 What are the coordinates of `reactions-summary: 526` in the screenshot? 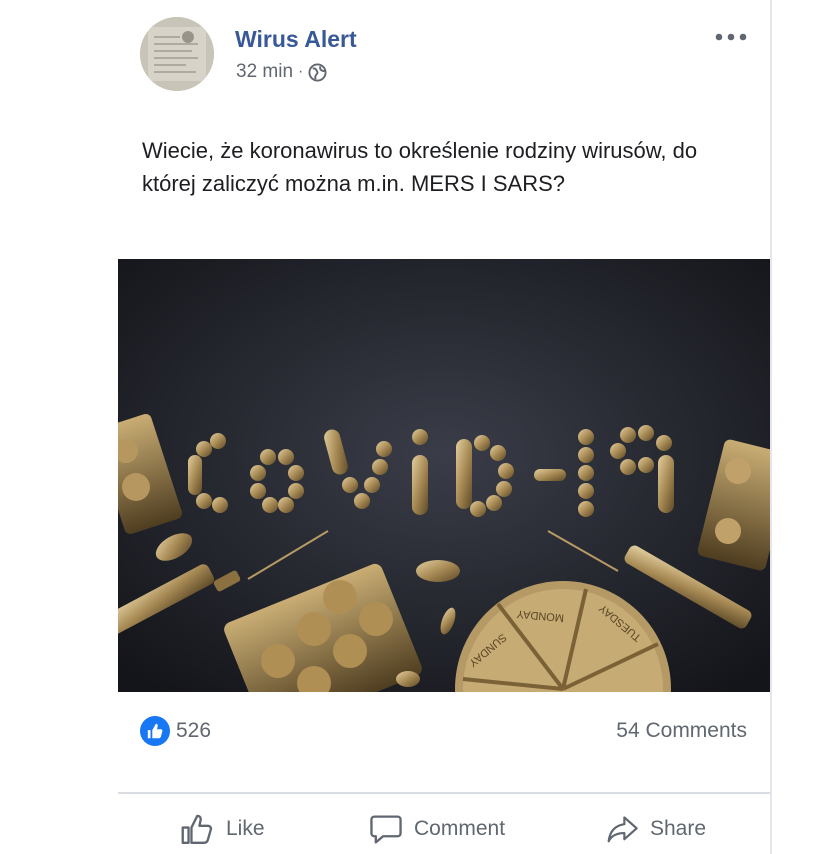 It's located at (175, 731).